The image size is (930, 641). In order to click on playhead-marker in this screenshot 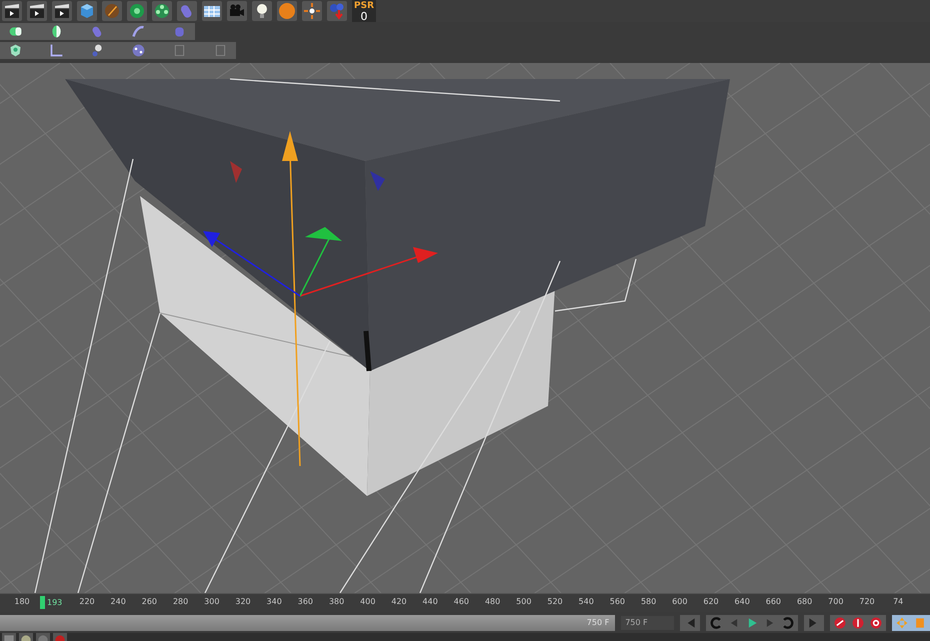, I will do `click(42, 602)`.